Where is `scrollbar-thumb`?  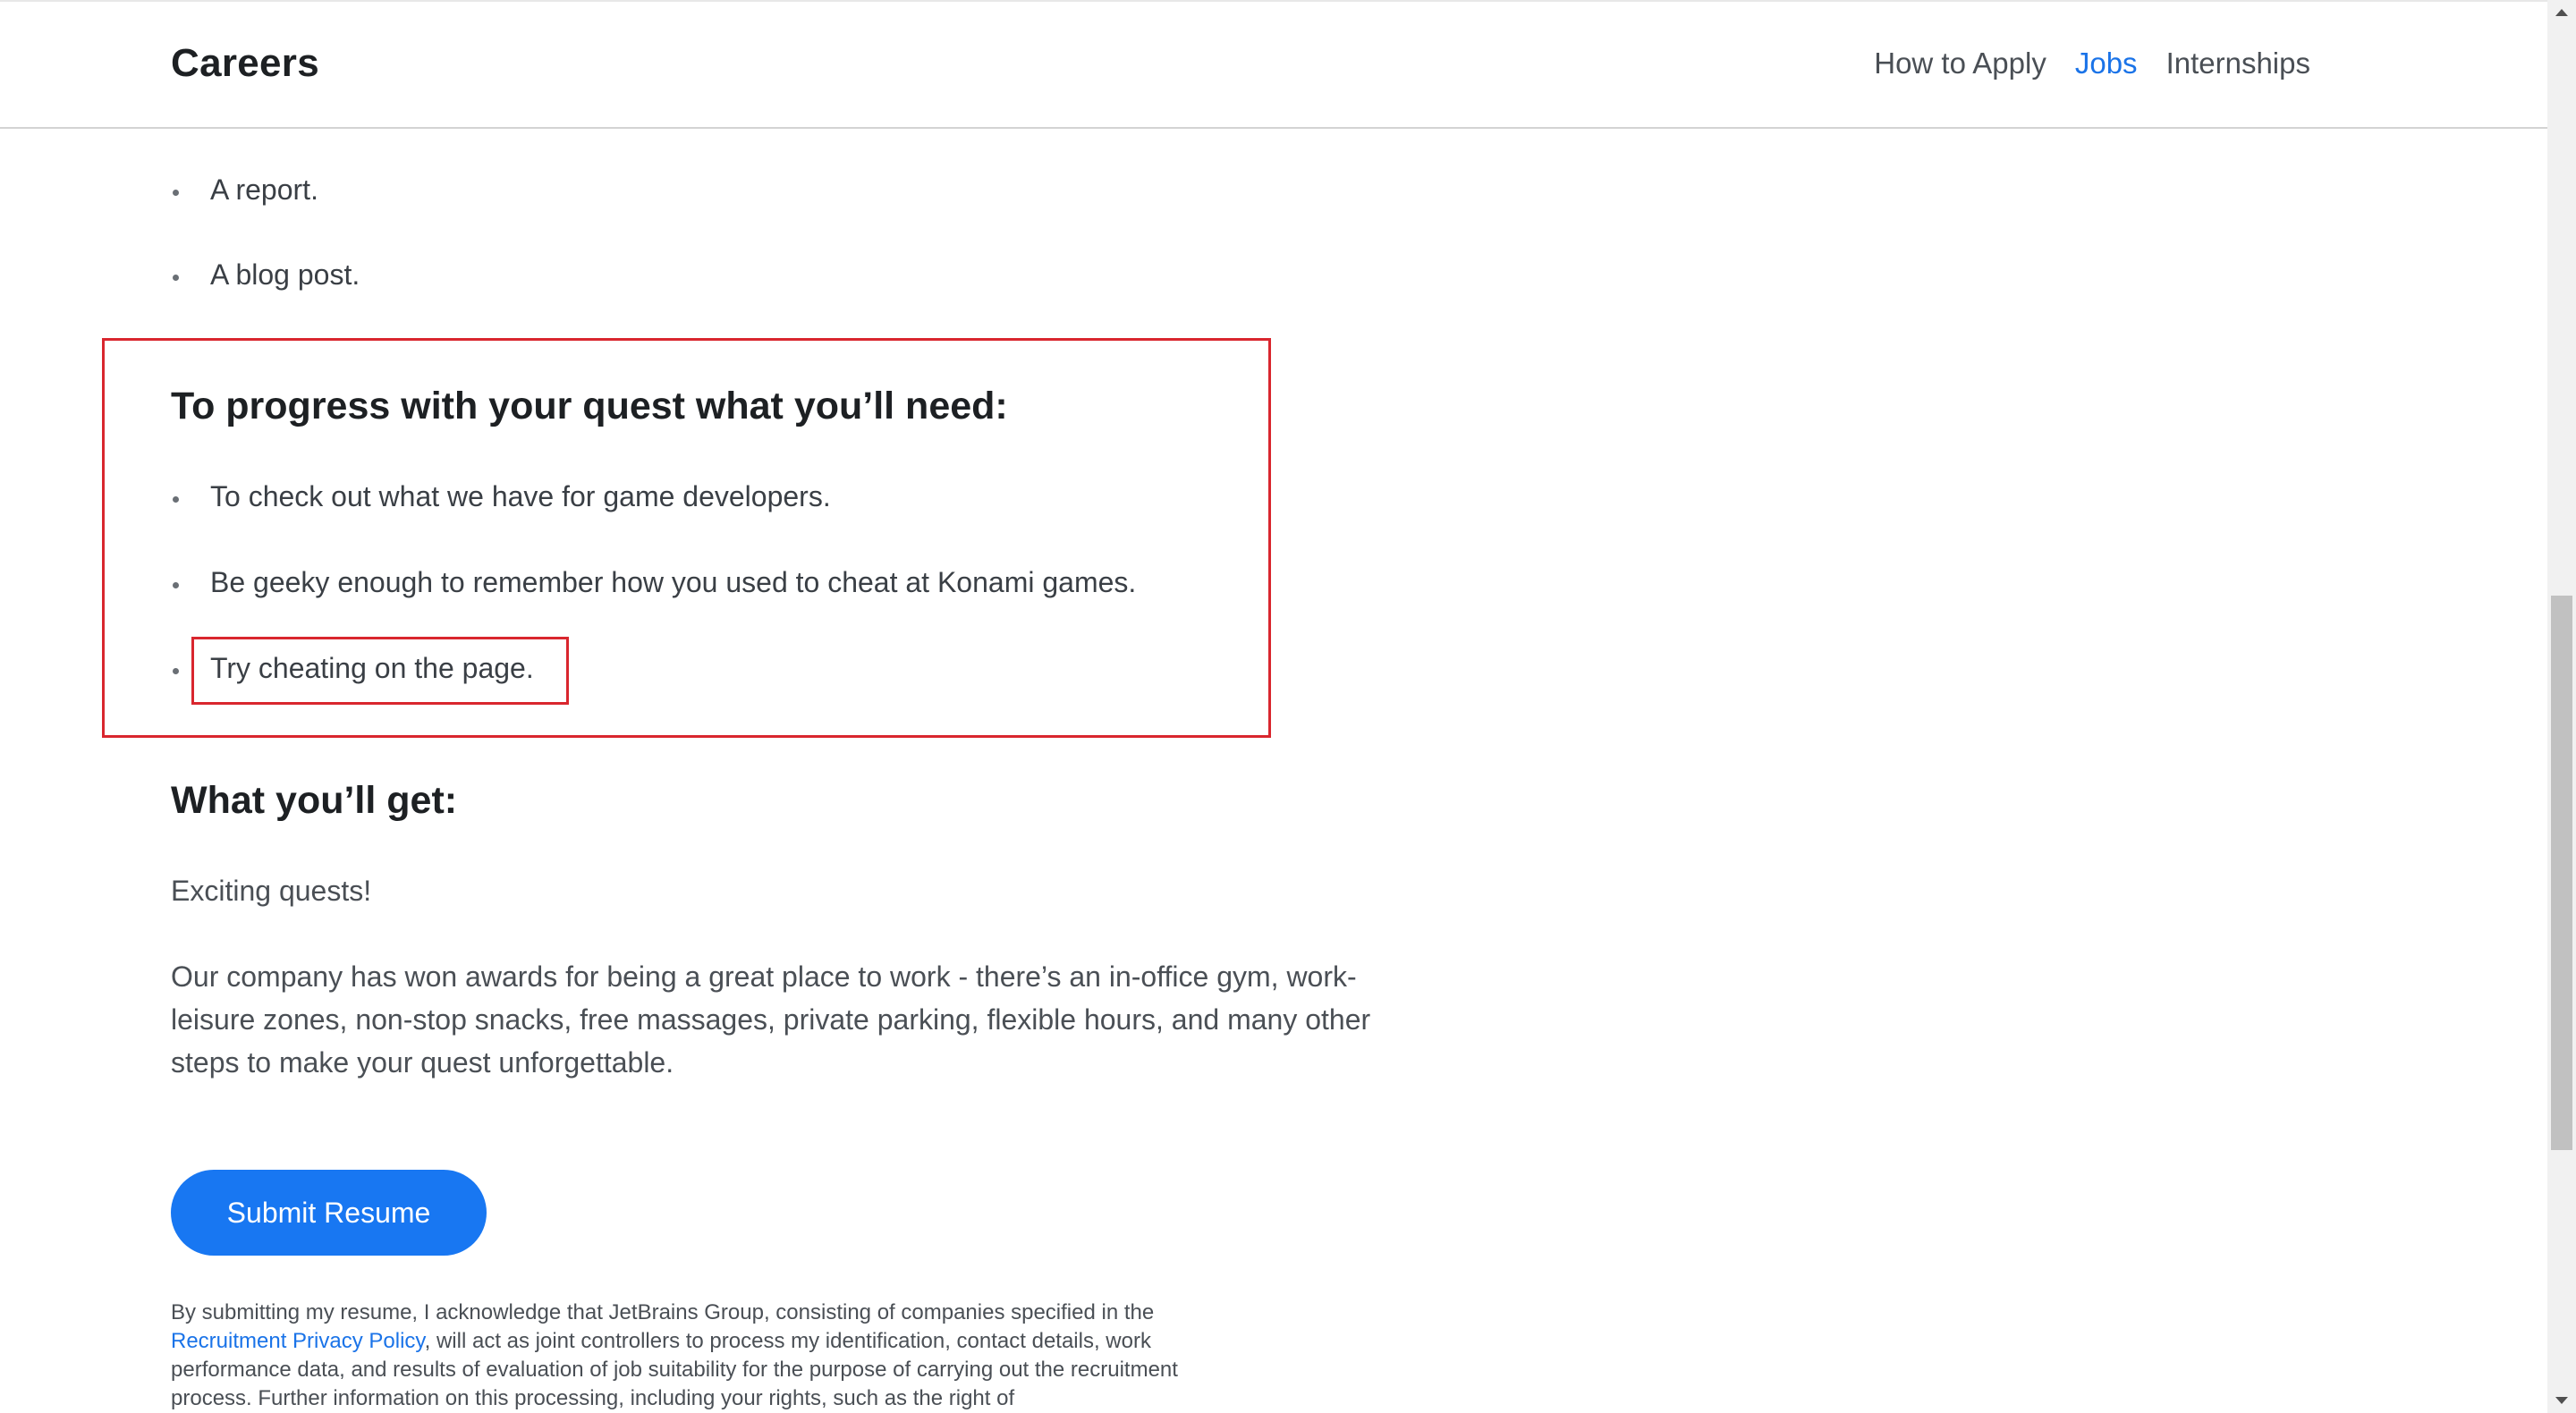 scrollbar-thumb is located at coordinates (2561, 873).